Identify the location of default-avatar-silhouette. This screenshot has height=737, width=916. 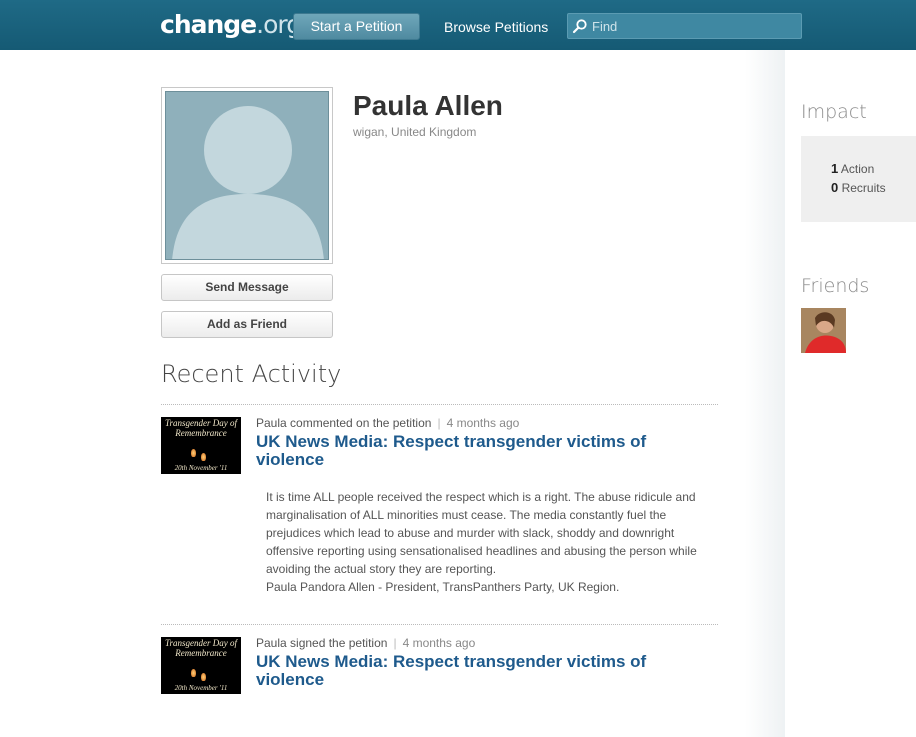
(247, 175).